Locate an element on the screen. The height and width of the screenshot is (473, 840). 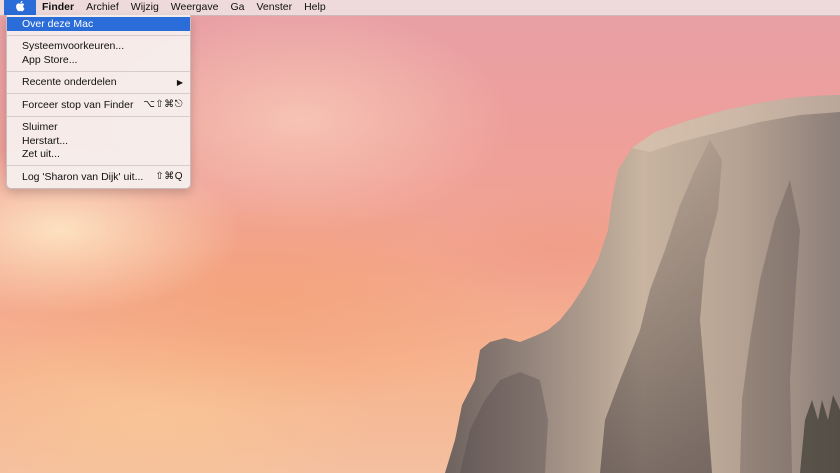
menu-item-about-this-mac: Over deze Mac is located at coordinates (98, 24).